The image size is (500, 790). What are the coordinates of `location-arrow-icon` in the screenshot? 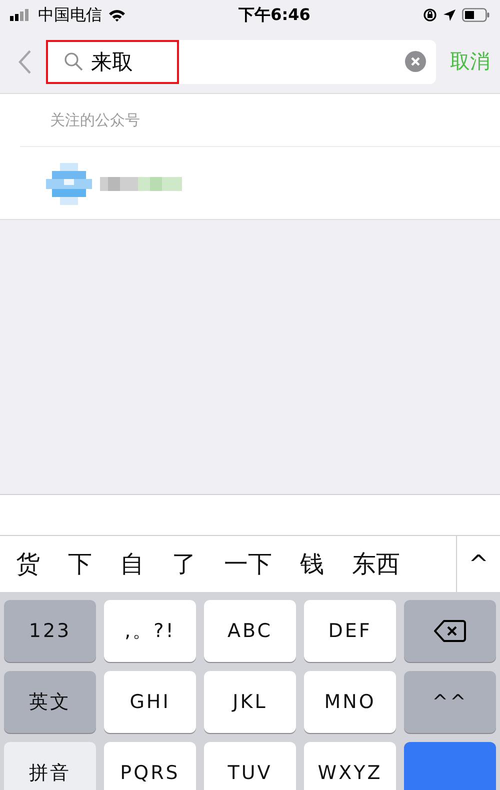 It's located at (449, 15).